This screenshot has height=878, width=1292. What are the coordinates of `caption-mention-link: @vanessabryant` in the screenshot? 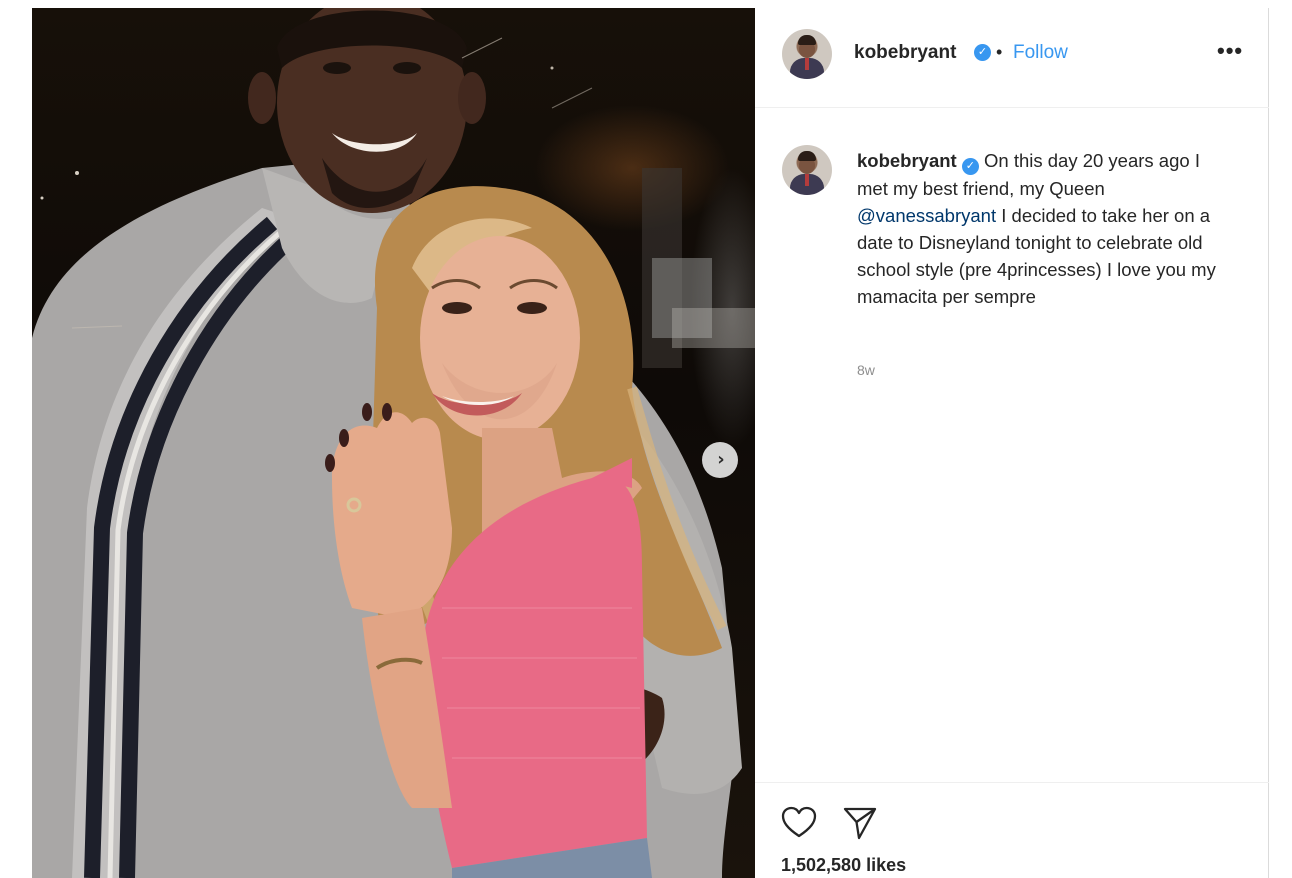 It's located at (926, 215).